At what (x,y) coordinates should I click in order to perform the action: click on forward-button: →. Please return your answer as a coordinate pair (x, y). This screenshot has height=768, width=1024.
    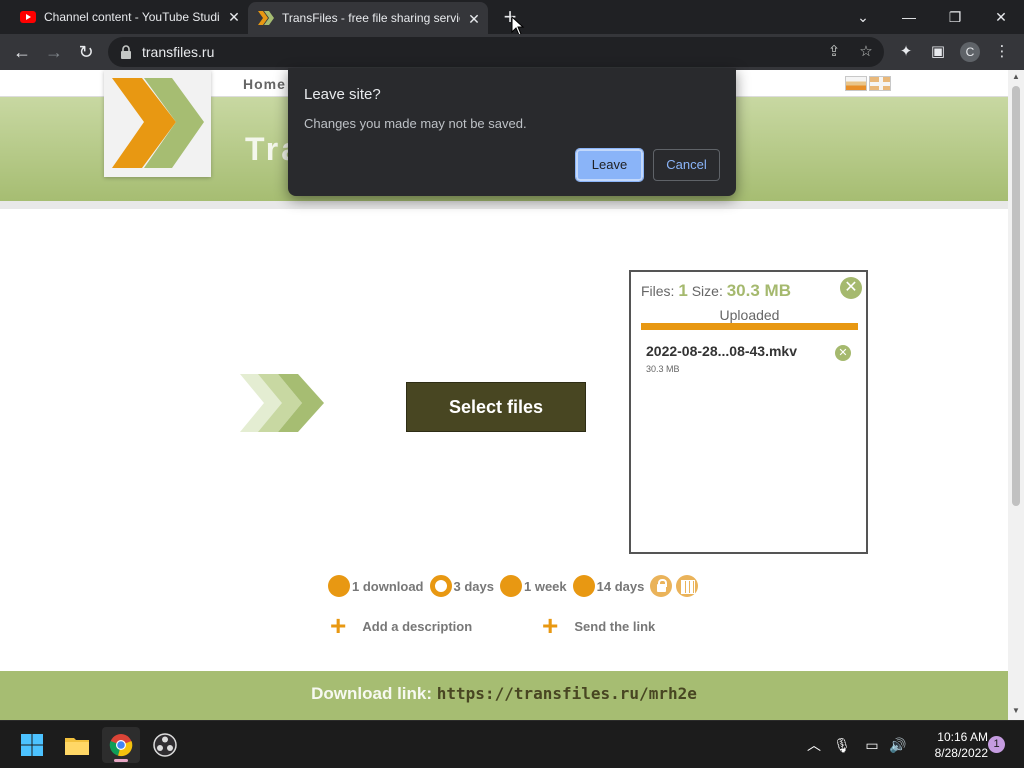
    Looking at the image, I should click on (54, 52).